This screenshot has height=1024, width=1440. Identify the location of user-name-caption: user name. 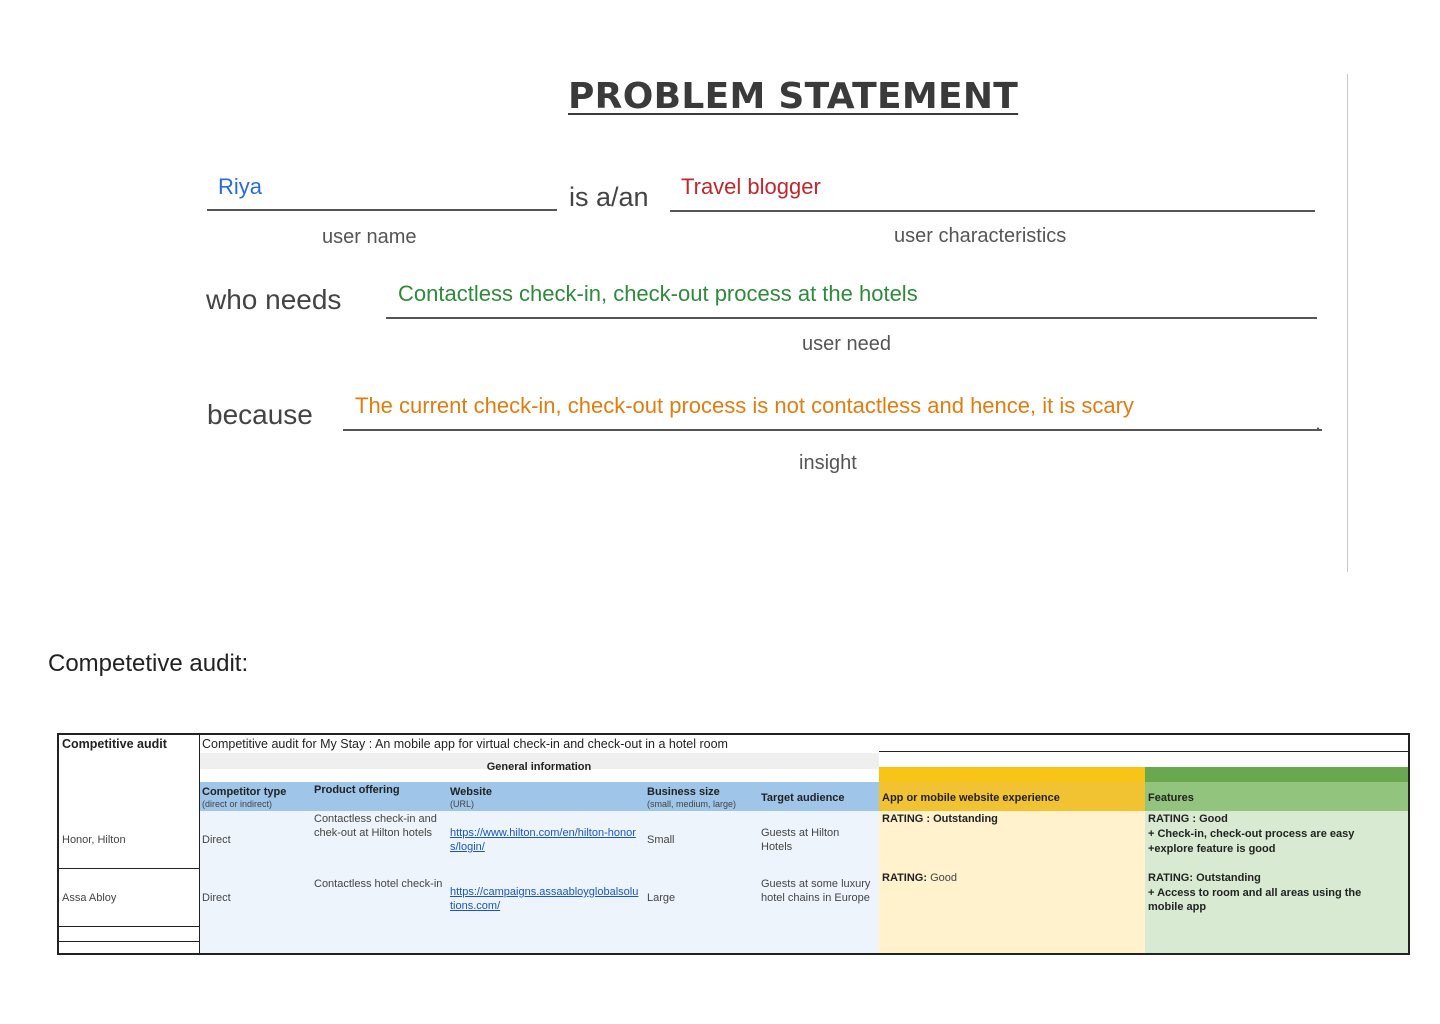
(369, 237).